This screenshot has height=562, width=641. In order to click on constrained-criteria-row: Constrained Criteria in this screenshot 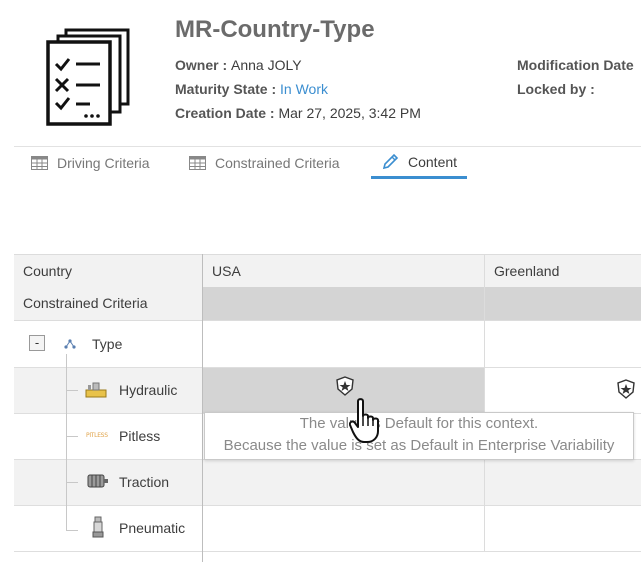, I will do `click(327, 304)`.